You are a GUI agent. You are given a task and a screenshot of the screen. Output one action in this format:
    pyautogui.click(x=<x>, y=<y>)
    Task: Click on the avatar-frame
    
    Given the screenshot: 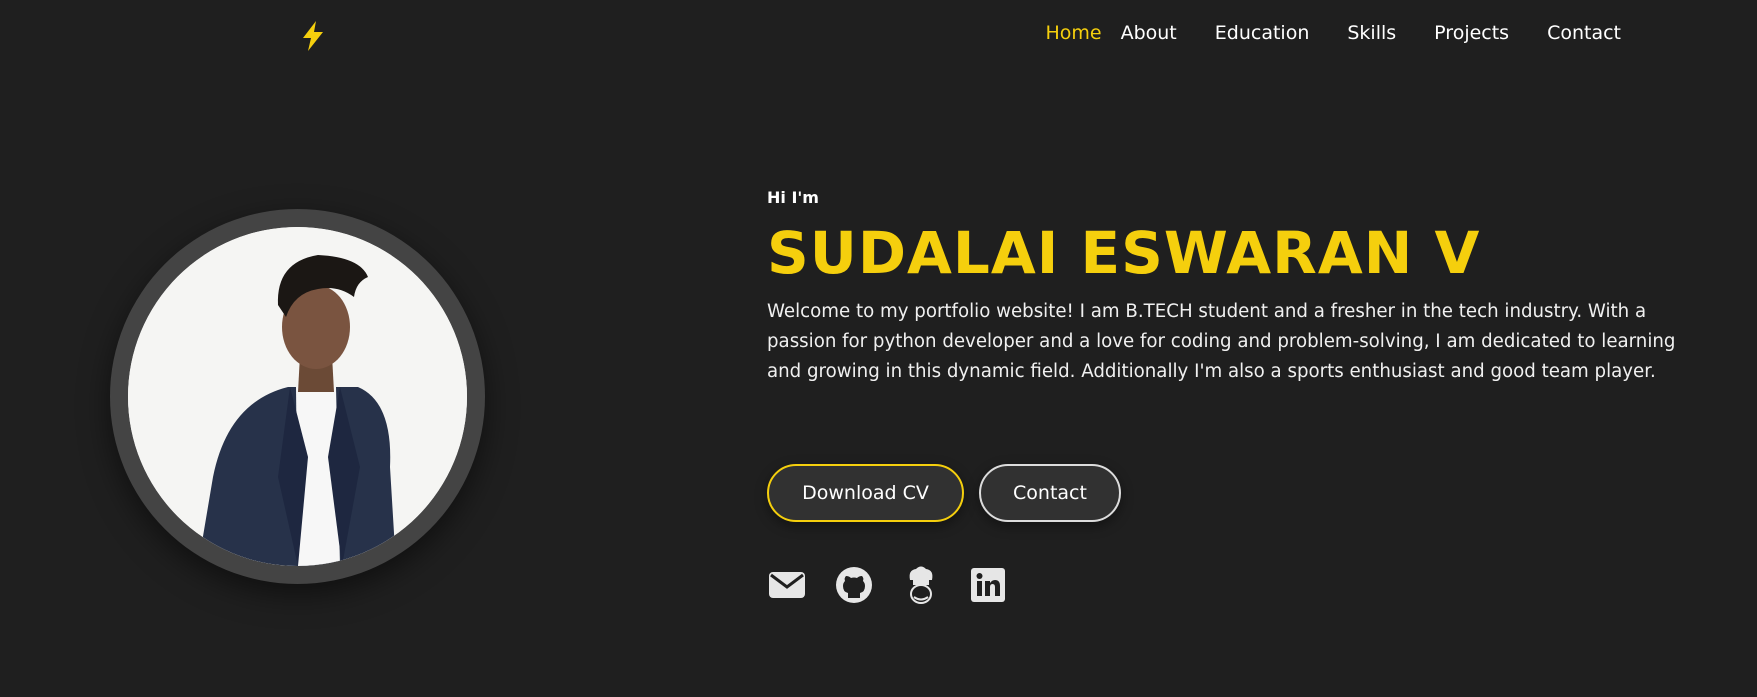 What is the action you would take?
    pyautogui.click(x=297, y=396)
    